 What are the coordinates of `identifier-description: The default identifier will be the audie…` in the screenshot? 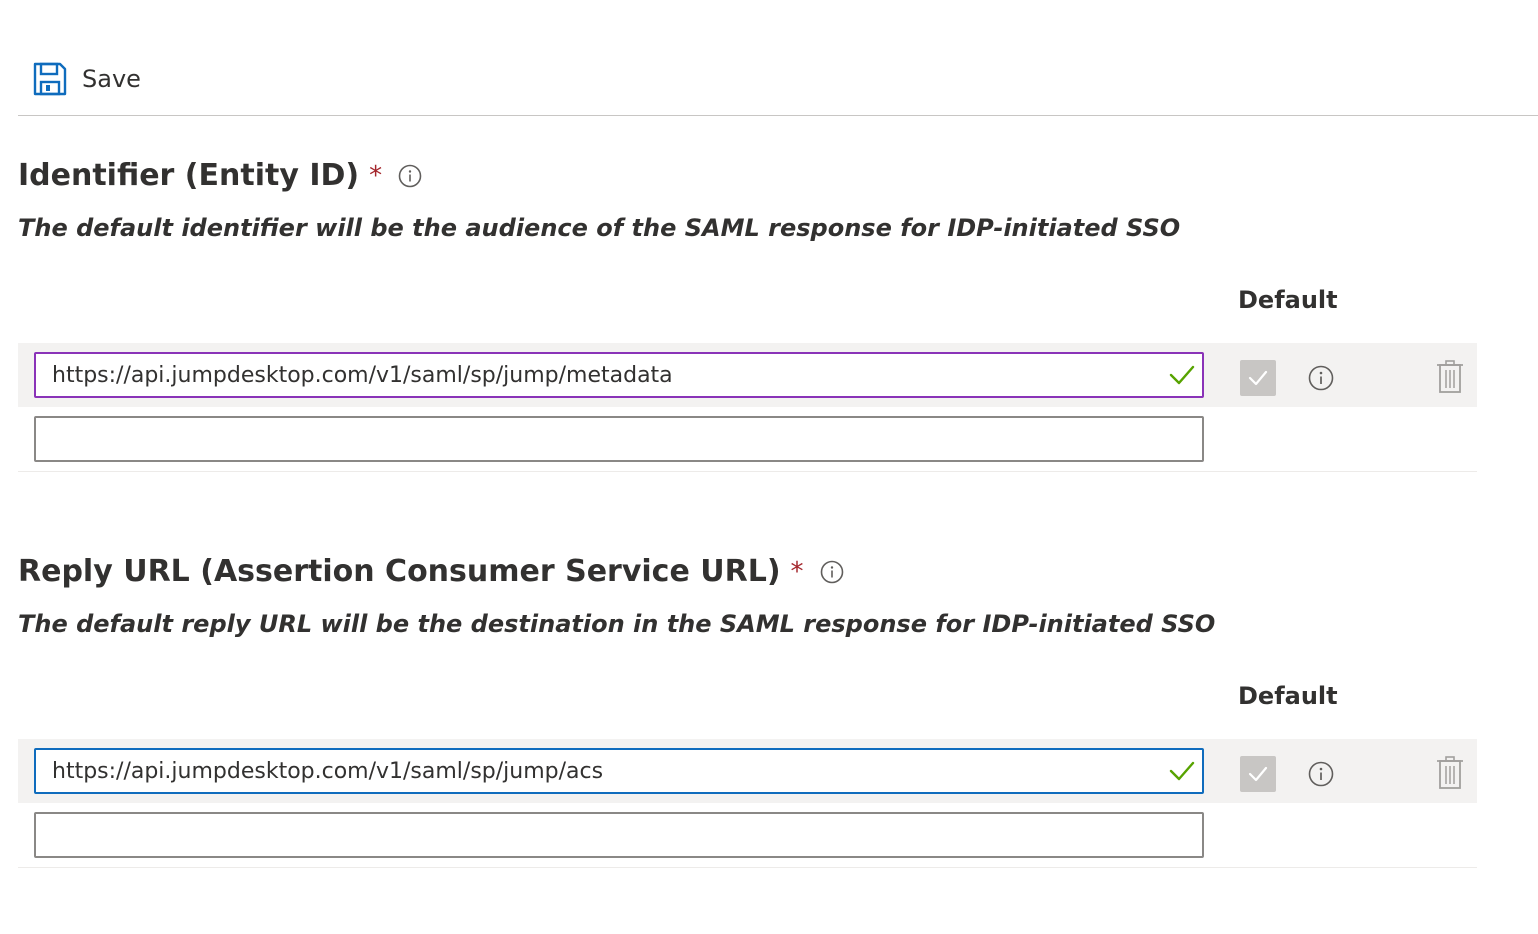 It's located at (599, 228).